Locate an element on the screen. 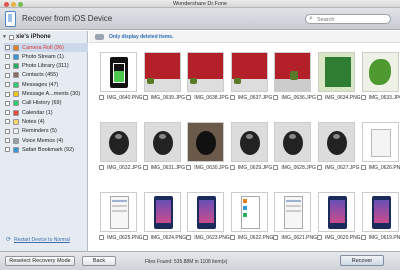 The image size is (400, 270). photo-tile: IMG_0637.JPG is located at coordinates (251, 77).